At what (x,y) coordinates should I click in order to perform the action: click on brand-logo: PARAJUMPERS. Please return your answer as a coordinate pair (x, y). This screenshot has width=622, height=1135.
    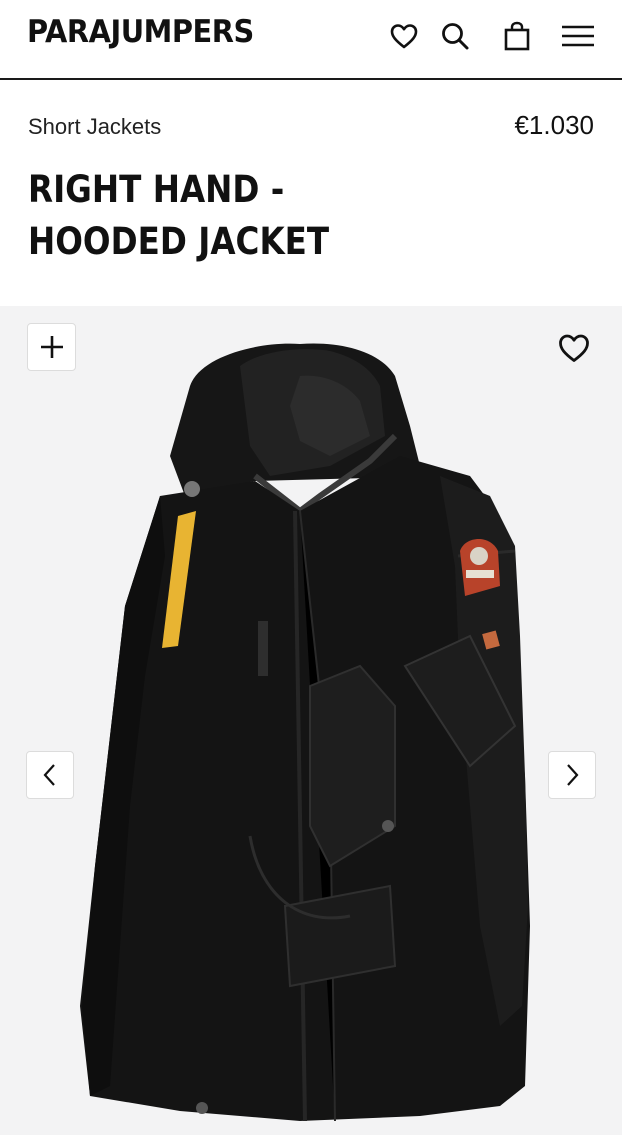
    Looking at the image, I should click on (140, 32).